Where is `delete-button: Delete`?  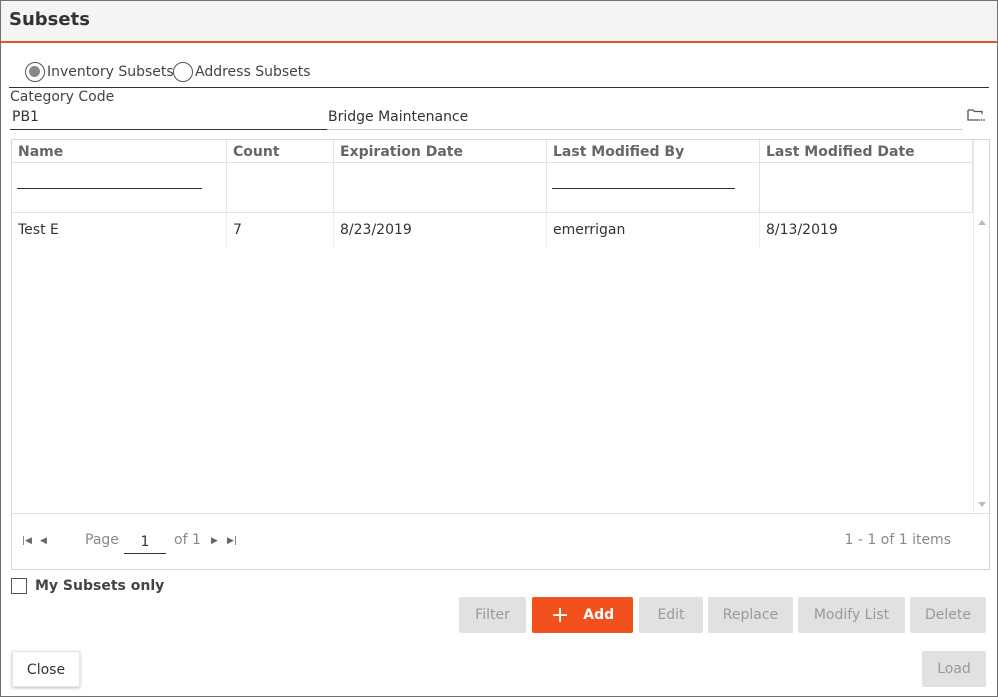 delete-button: Delete is located at coordinates (948, 615).